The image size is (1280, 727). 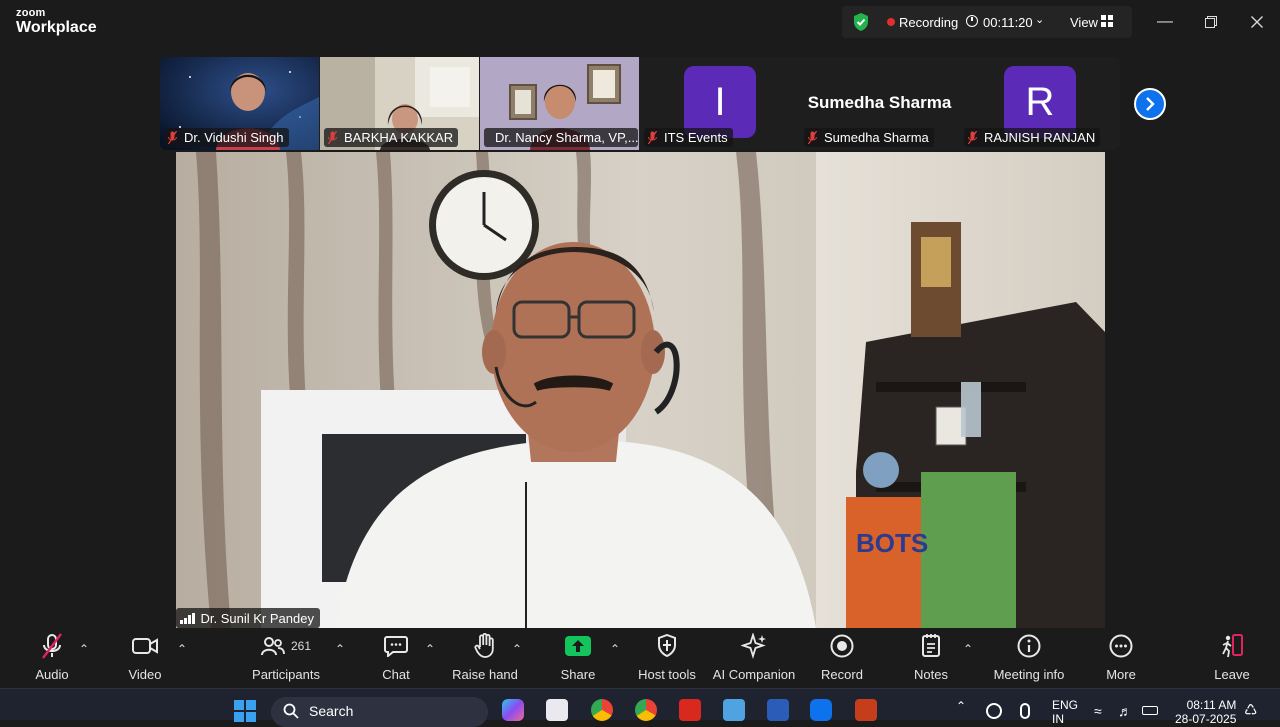 I want to click on chat-chevron-up-icon: ⌃, so click(x=430, y=649).